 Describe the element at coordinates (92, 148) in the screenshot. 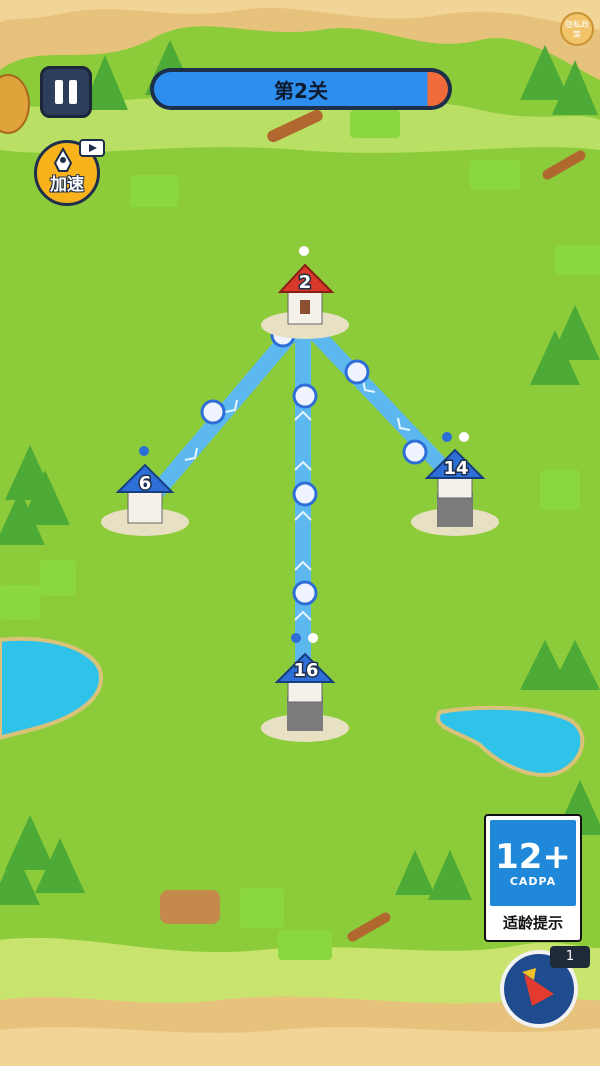

I see `video-ad-icon` at that location.